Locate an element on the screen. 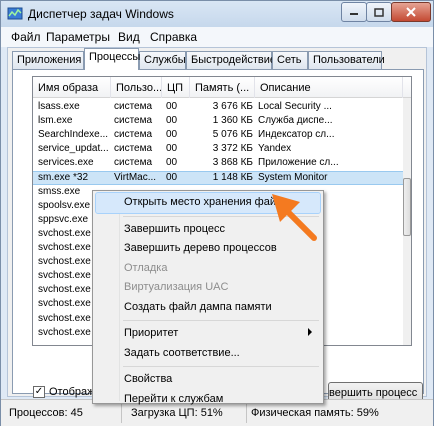  close-icon is located at coordinates (411, 12).